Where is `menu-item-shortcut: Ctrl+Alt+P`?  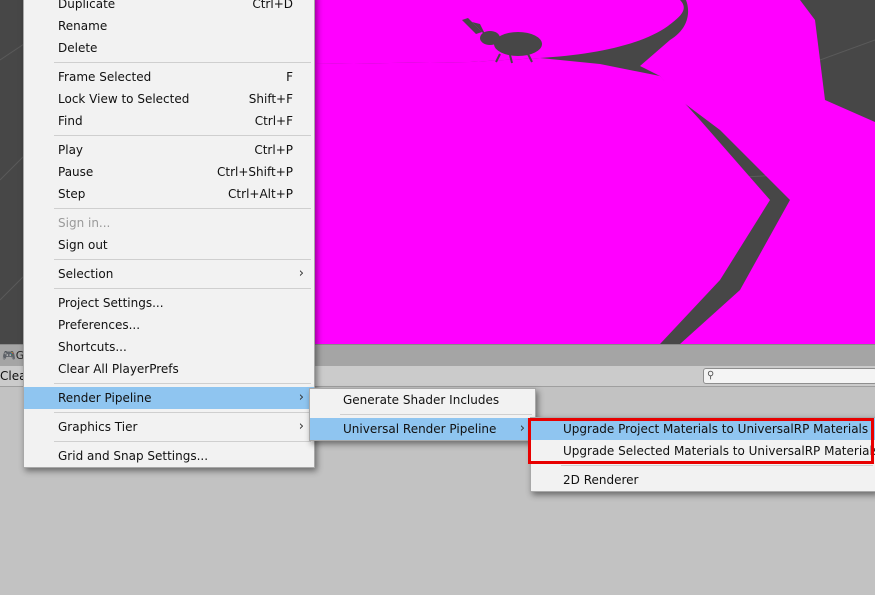
menu-item-shortcut: Ctrl+Alt+P is located at coordinates (260, 194).